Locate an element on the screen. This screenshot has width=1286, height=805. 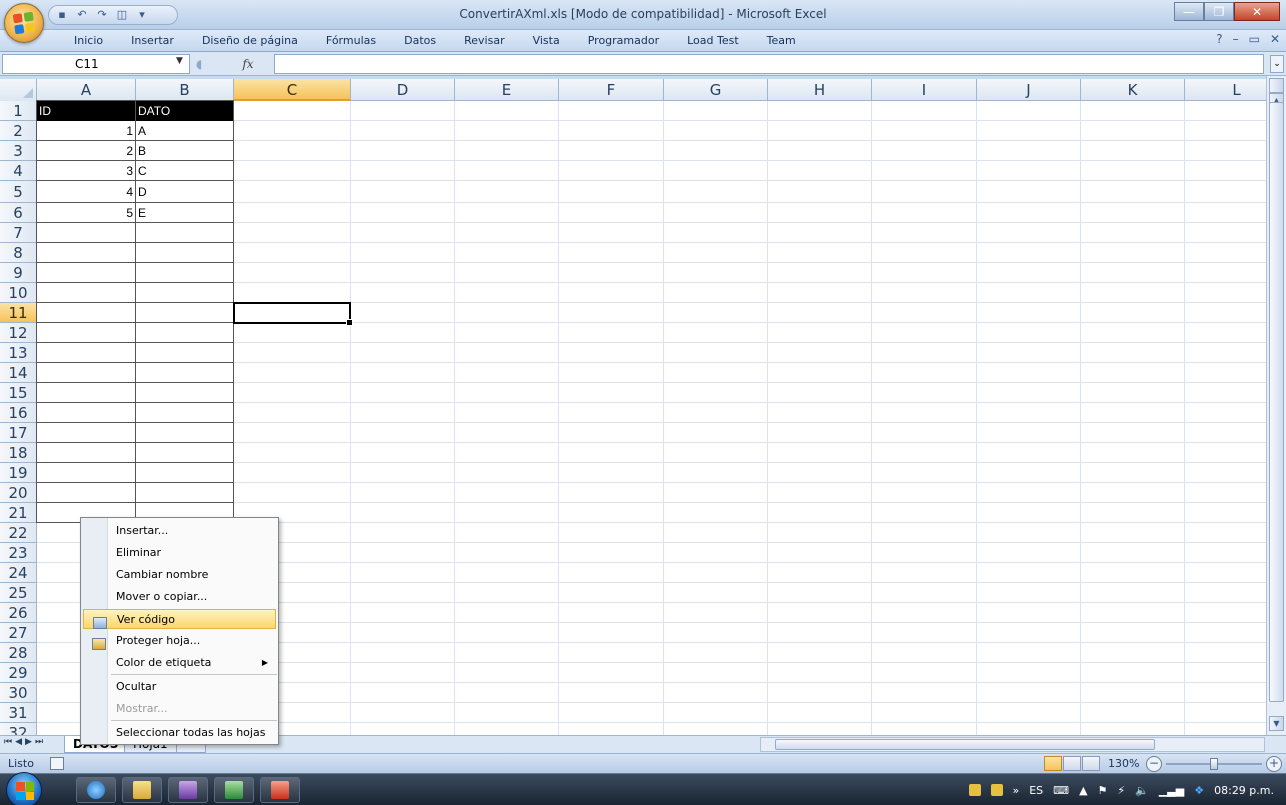
cell-a4: 3 is located at coordinates (86, 171).